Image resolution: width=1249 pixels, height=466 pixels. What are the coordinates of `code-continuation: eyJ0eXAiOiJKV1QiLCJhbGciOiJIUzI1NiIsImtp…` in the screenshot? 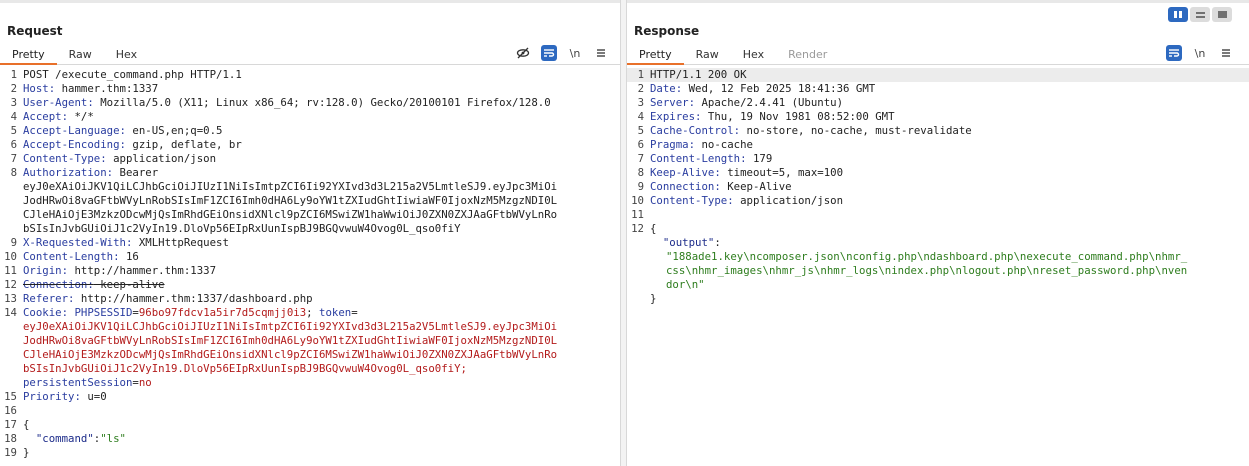 It's located at (290, 186).